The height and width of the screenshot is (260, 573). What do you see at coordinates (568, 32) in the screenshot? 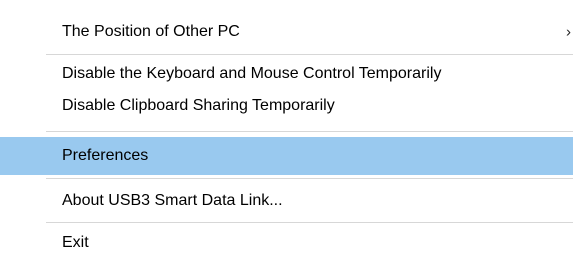
I see `chevron-right-icon: ›` at bounding box center [568, 32].